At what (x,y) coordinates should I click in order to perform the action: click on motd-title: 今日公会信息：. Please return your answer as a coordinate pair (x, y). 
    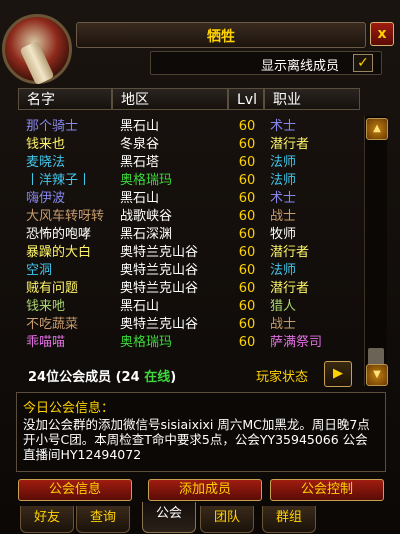
    Looking at the image, I should click on (69, 408).